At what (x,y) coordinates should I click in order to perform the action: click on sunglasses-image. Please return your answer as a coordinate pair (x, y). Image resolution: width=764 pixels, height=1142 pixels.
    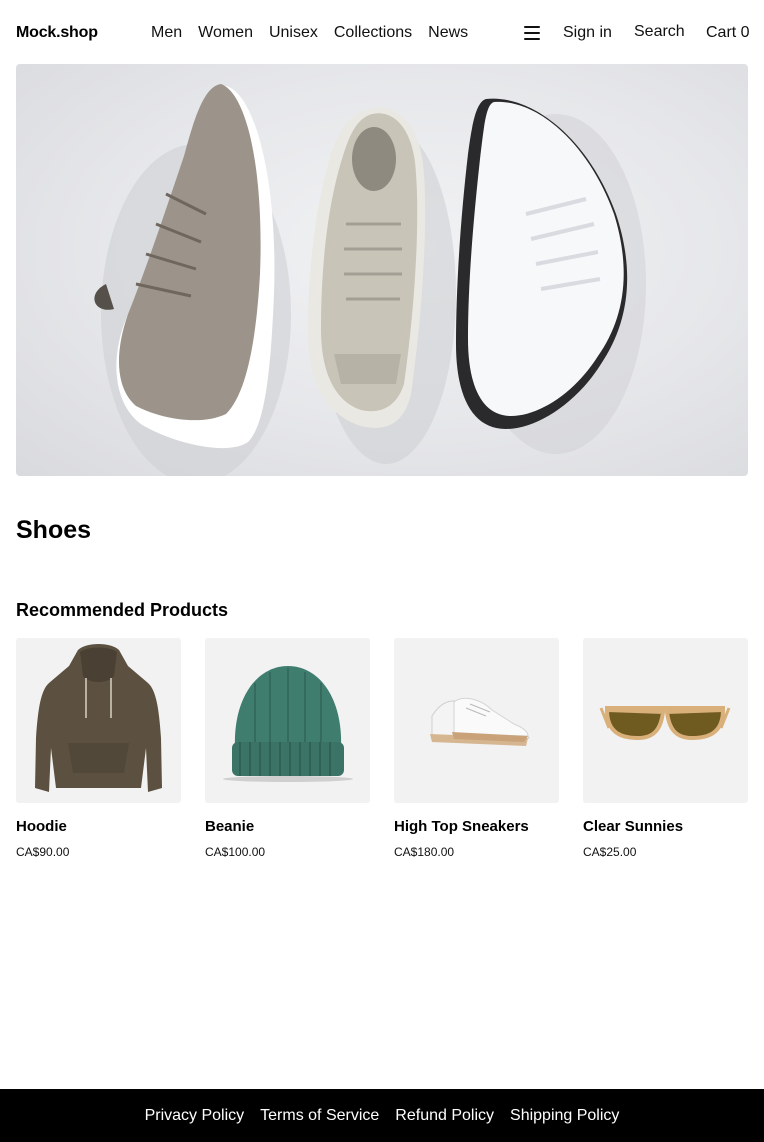
    Looking at the image, I should click on (665, 720).